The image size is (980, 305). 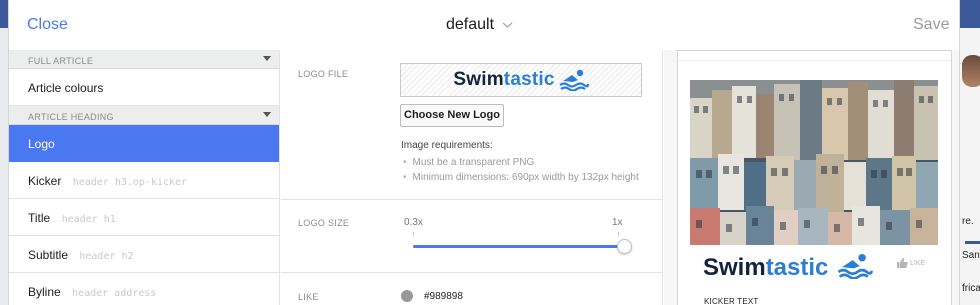 What do you see at coordinates (323, 74) in the screenshot?
I see `logo-file-label: LOGO FILE` at bounding box center [323, 74].